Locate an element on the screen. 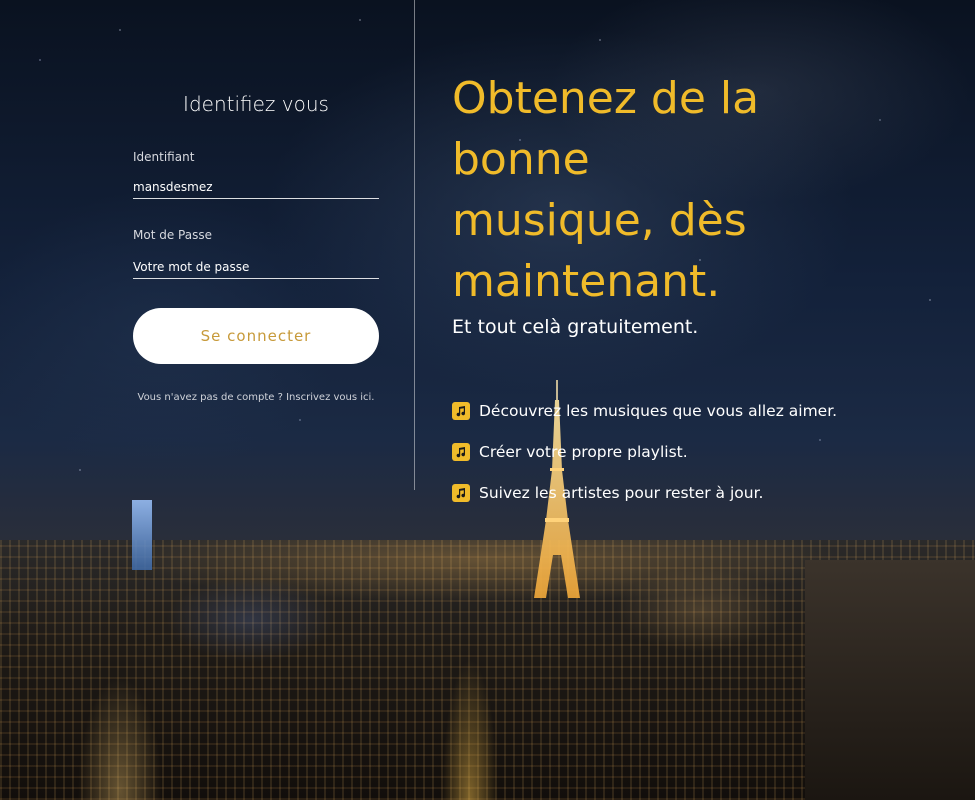 This screenshot has width=975, height=800. password-label: Mot de Passe is located at coordinates (172, 235).